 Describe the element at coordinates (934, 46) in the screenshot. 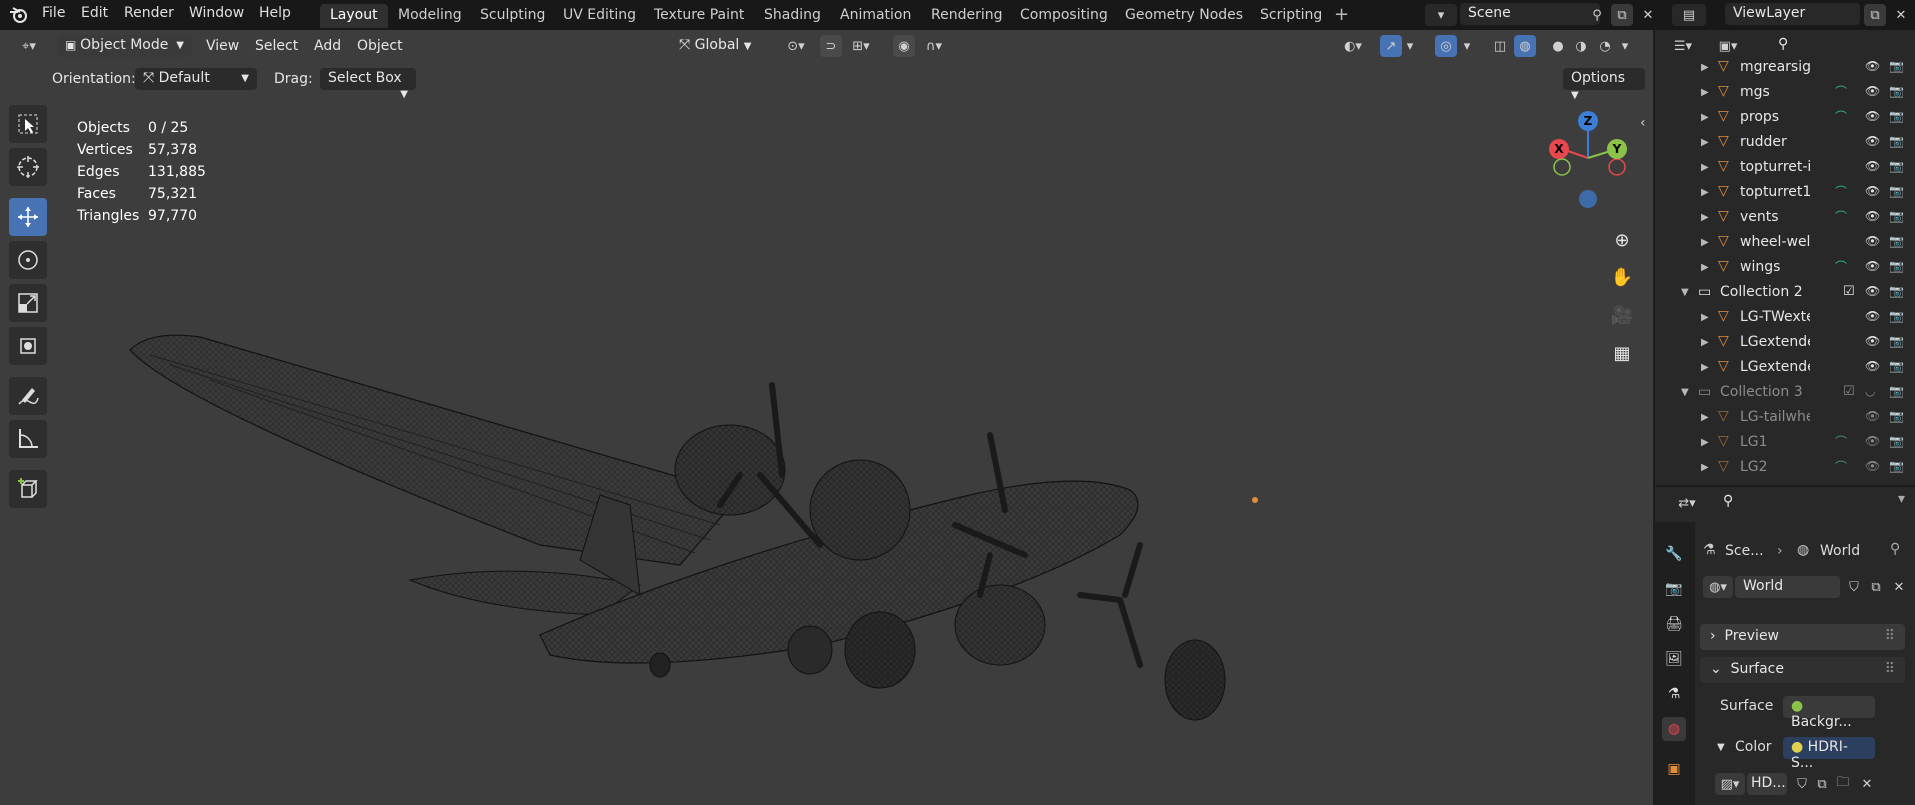

I see `falloff-icon: ∩▾` at that location.